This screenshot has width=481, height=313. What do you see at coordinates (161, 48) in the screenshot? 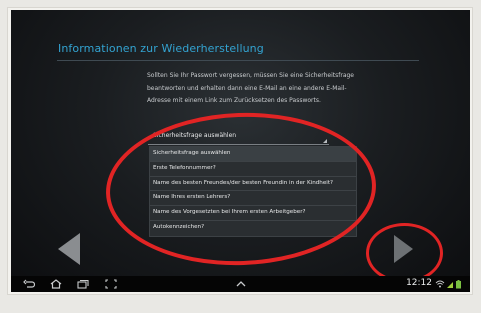
I see `page-title: Informationen zur Wiederherstellung` at bounding box center [161, 48].